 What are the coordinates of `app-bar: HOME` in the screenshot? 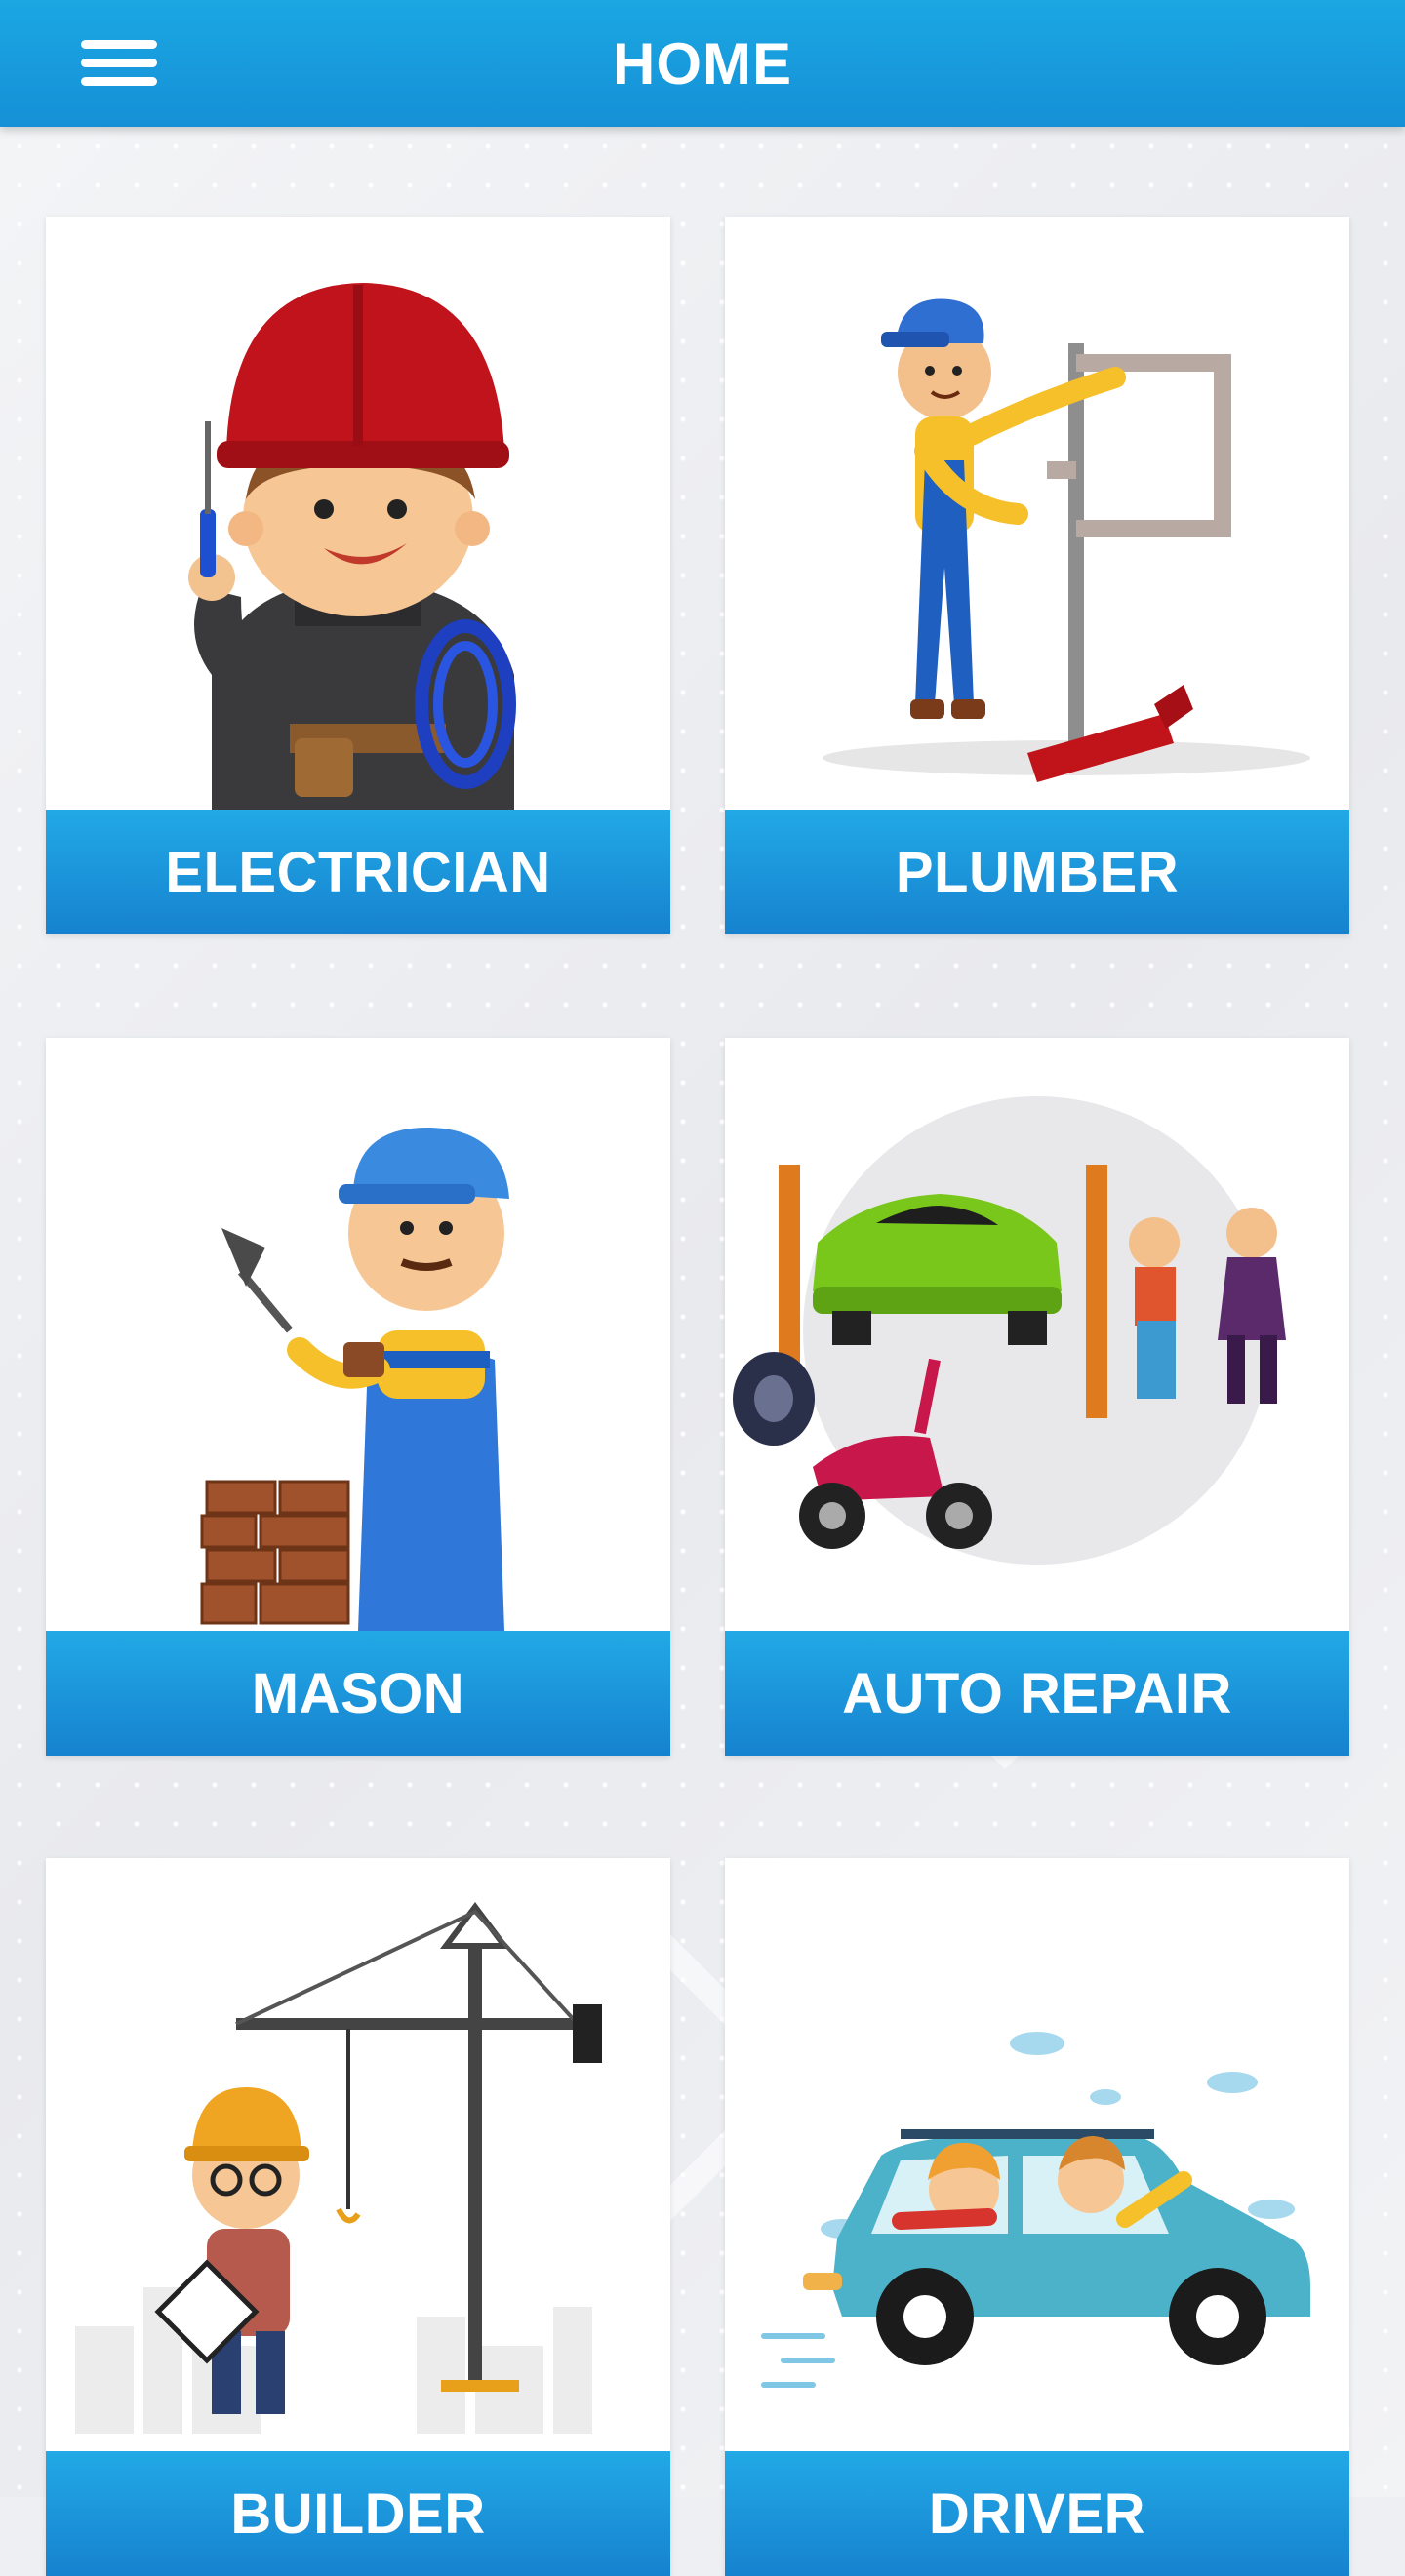 It's located at (702, 64).